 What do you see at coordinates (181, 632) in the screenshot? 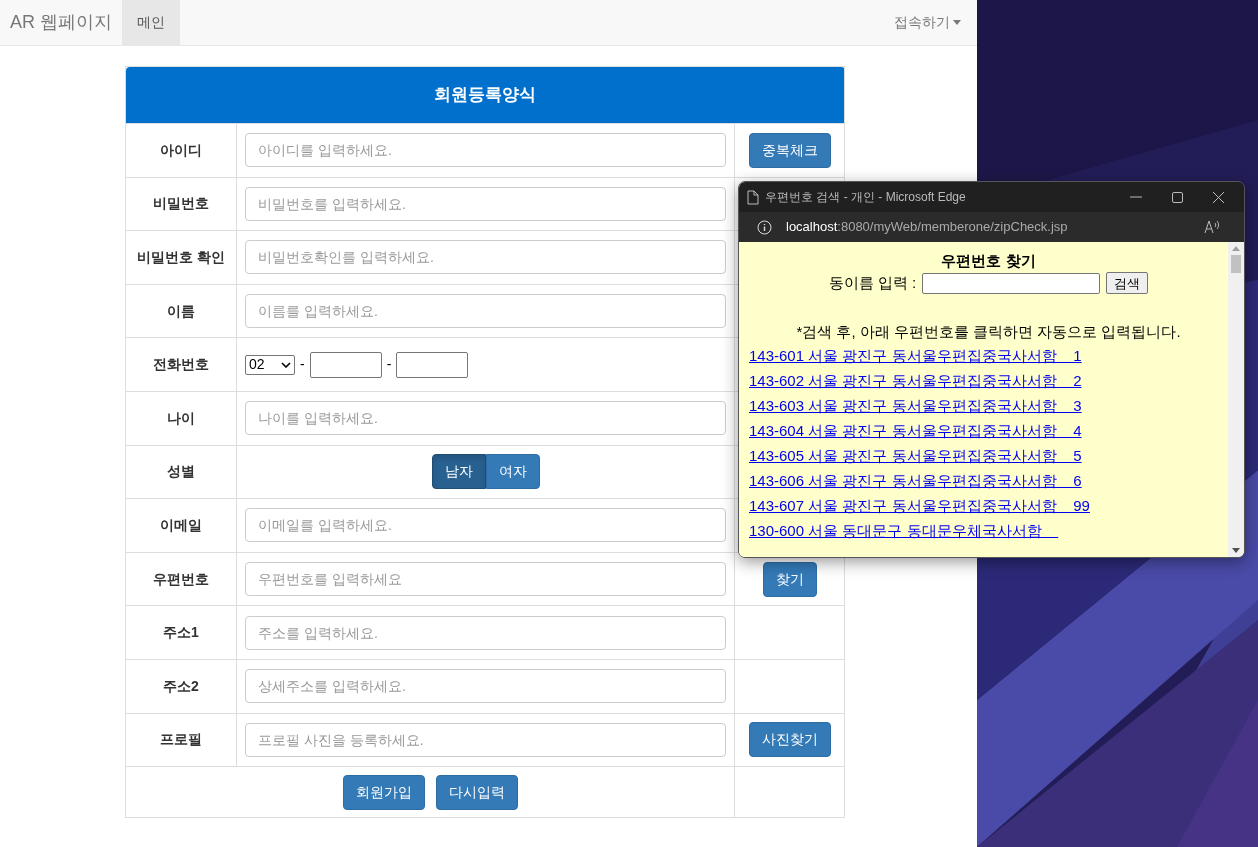
I see `field-label: 주소1` at bounding box center [181, 632].